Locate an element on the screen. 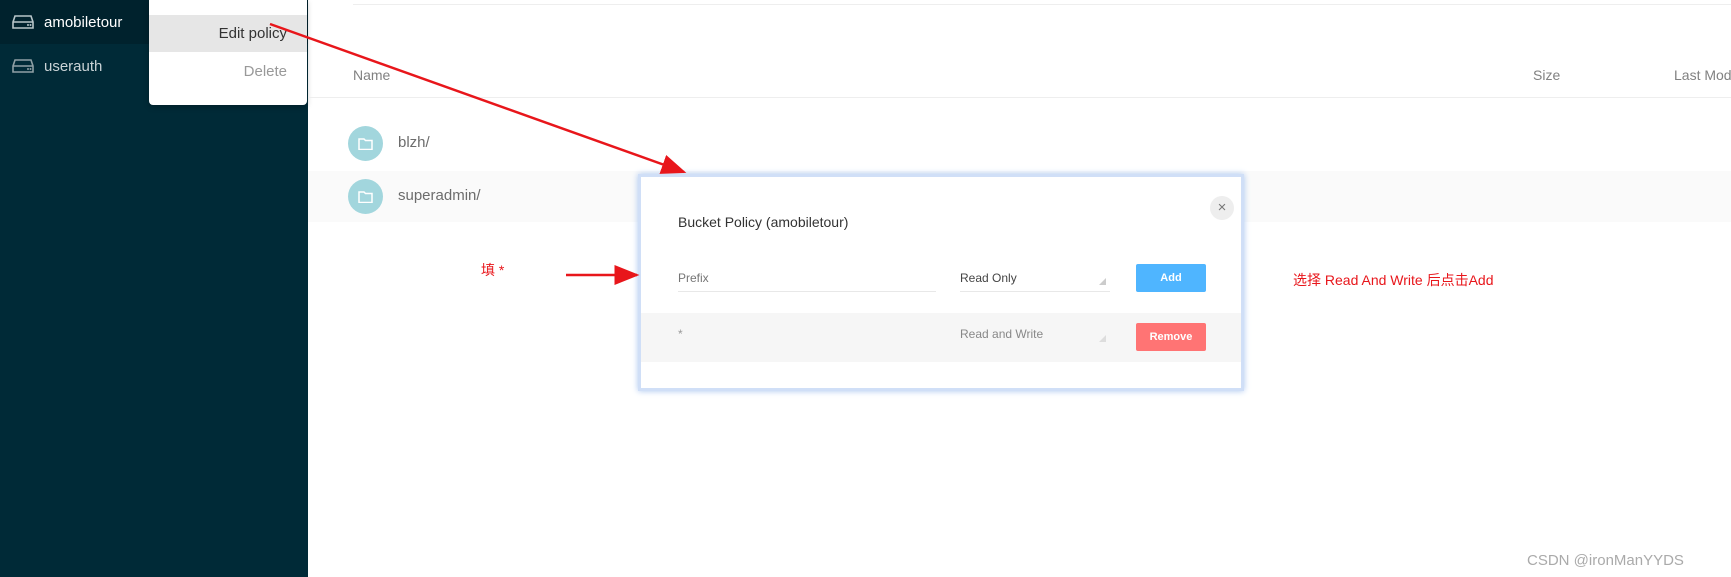  watermark: CSDN @ironManYYDS is located at coordinates (1605, 560).